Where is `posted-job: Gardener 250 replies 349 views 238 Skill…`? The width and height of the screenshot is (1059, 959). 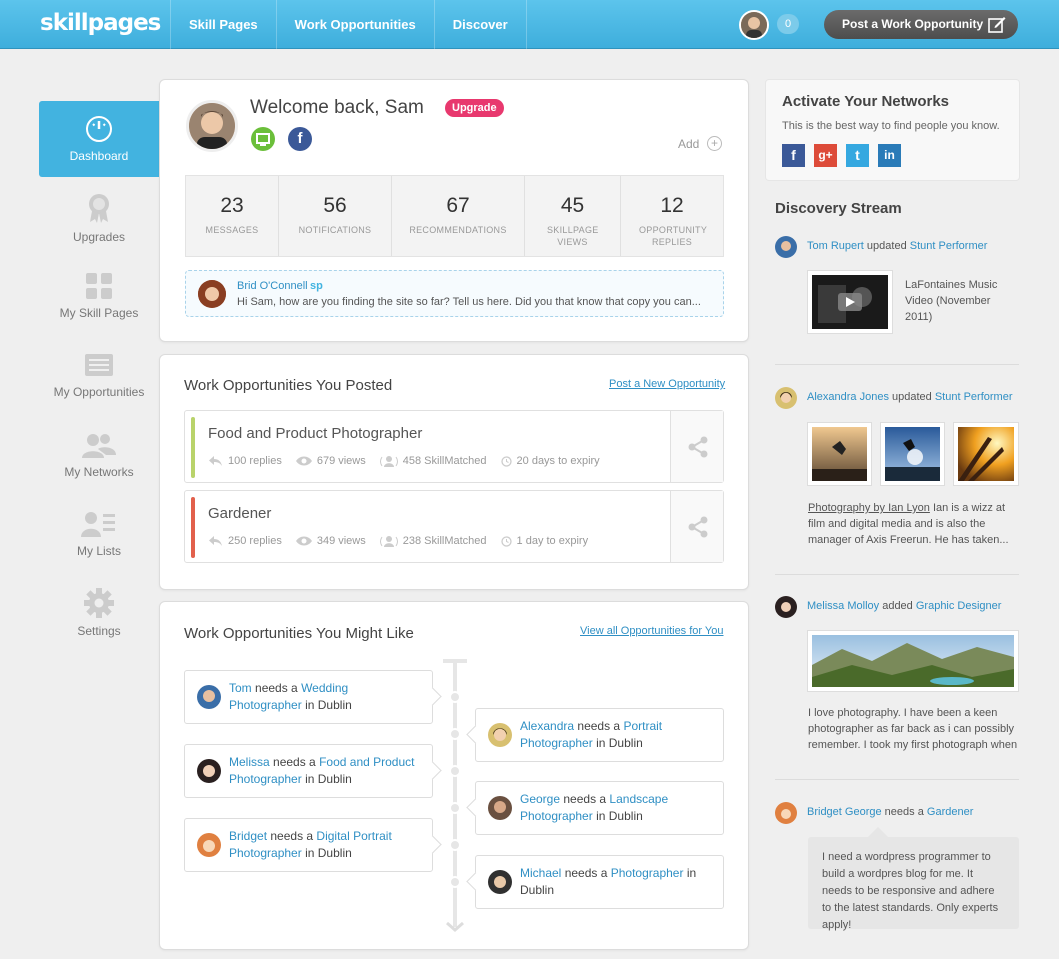 posted-job: Gardener 250 replies 349 views 238 Skill… is located at coordinates (454, 526).